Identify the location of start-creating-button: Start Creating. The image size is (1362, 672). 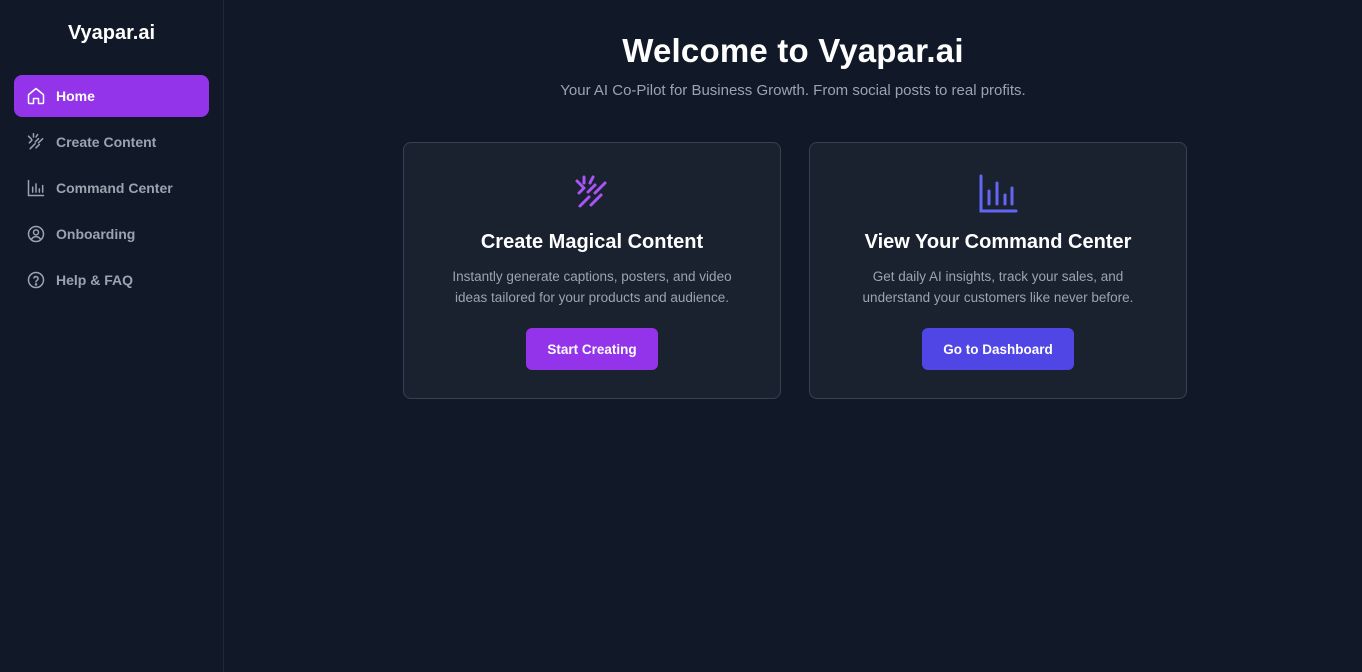
(592, 349).